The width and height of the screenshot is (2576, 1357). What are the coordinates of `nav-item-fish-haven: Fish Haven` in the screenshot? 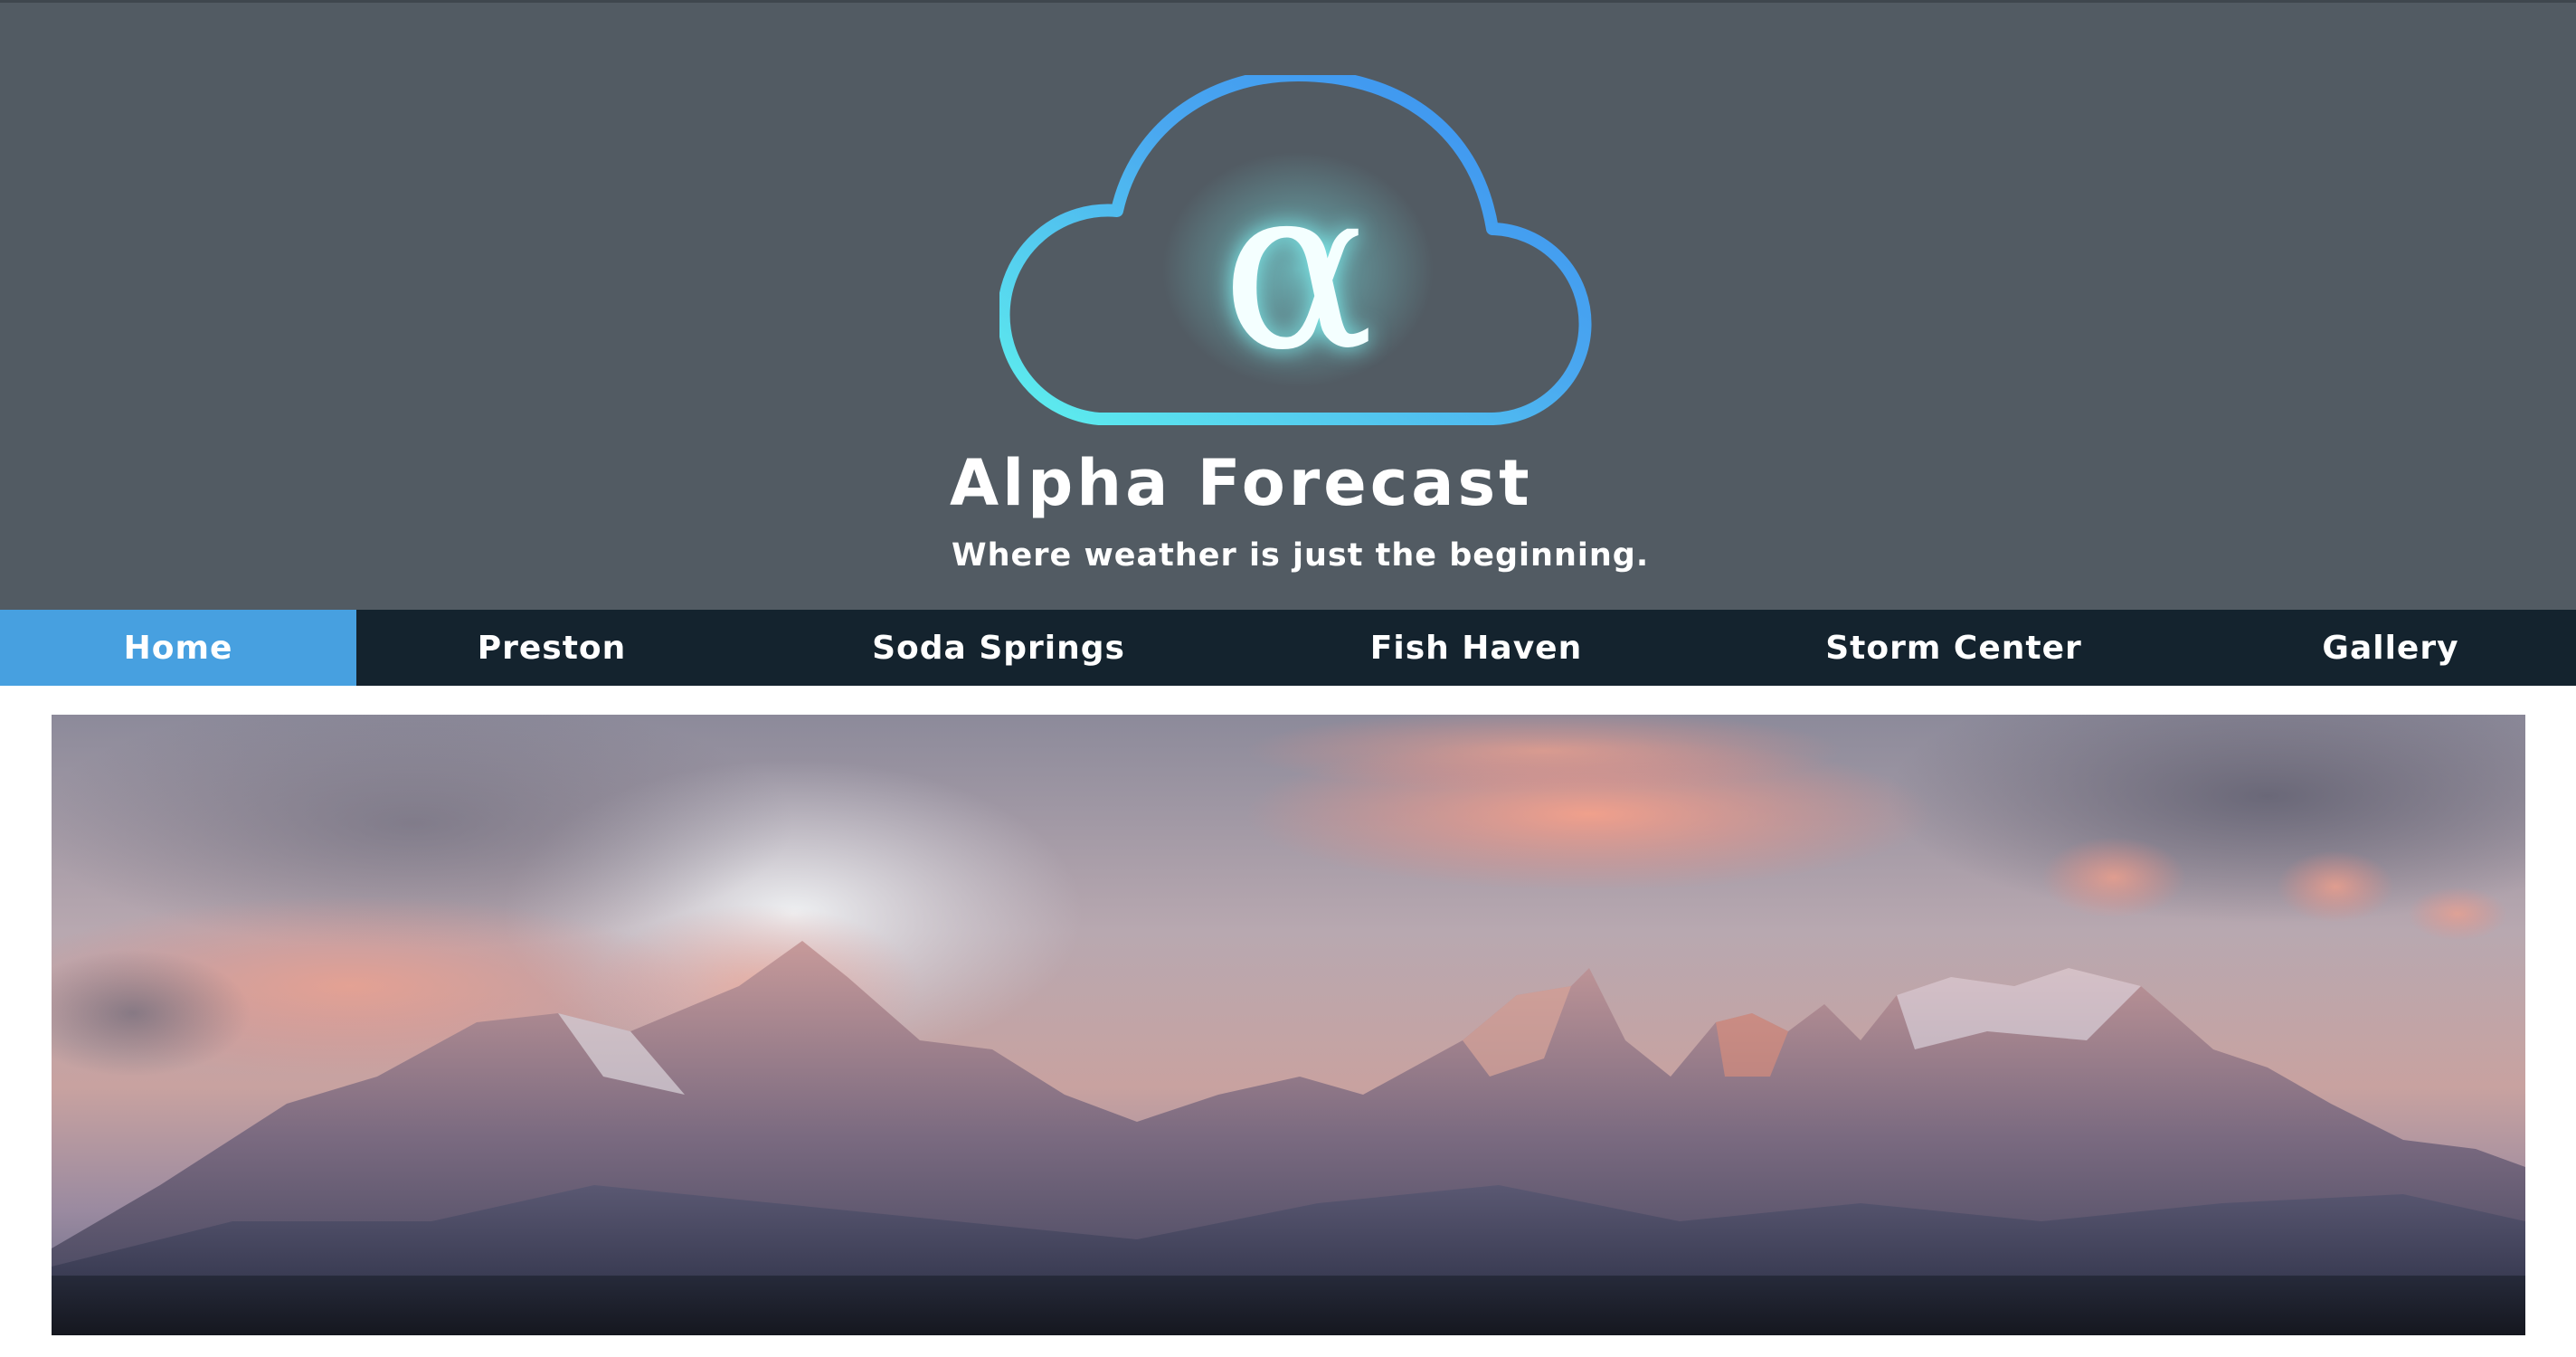 It's located at (1476, 648).